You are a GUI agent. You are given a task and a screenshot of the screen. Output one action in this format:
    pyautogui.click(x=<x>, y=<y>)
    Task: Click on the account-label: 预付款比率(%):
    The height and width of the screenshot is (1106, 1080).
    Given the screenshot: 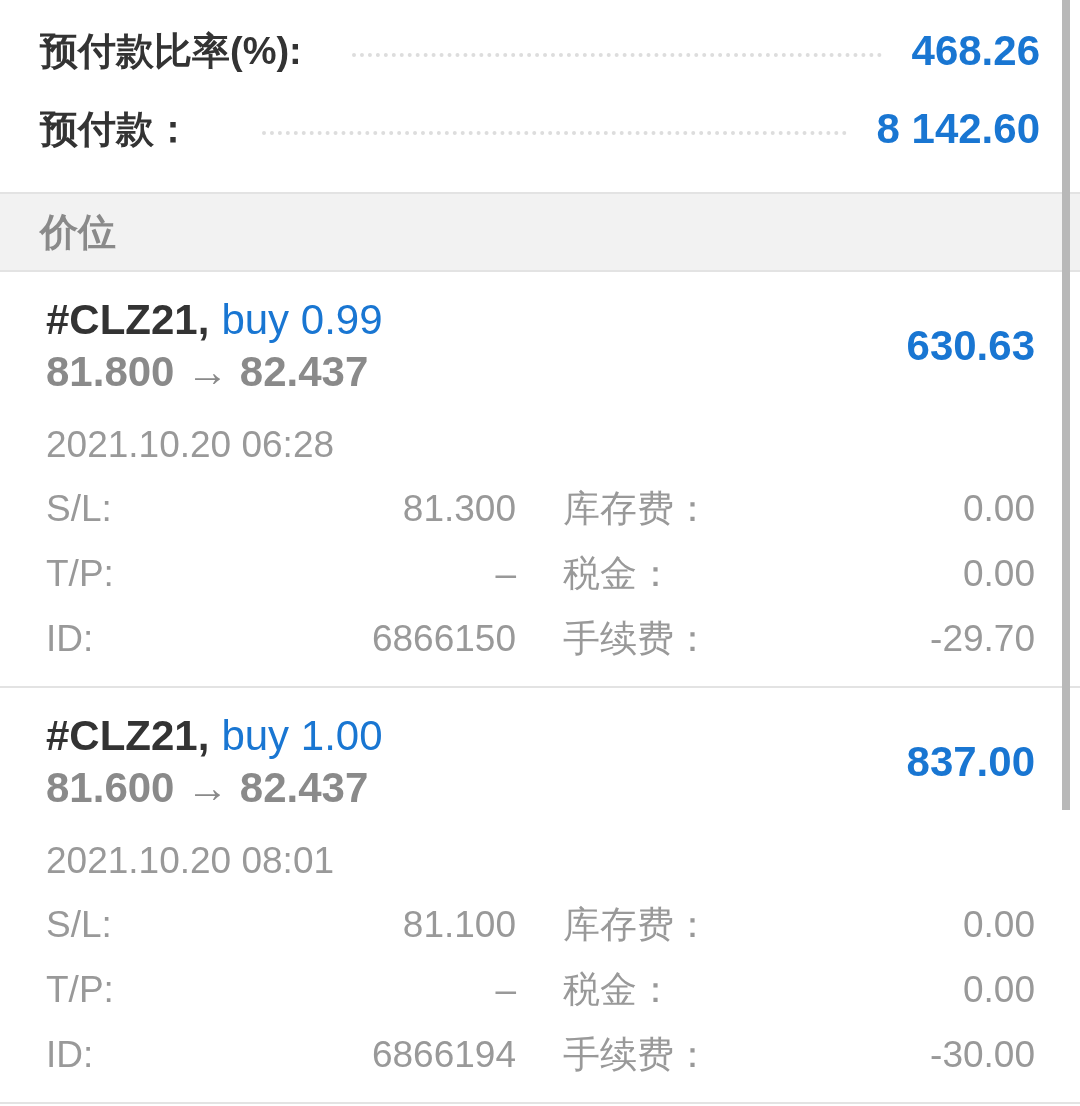 What is the action you would take?
    pyautogui.click(x=171, y=51)
    